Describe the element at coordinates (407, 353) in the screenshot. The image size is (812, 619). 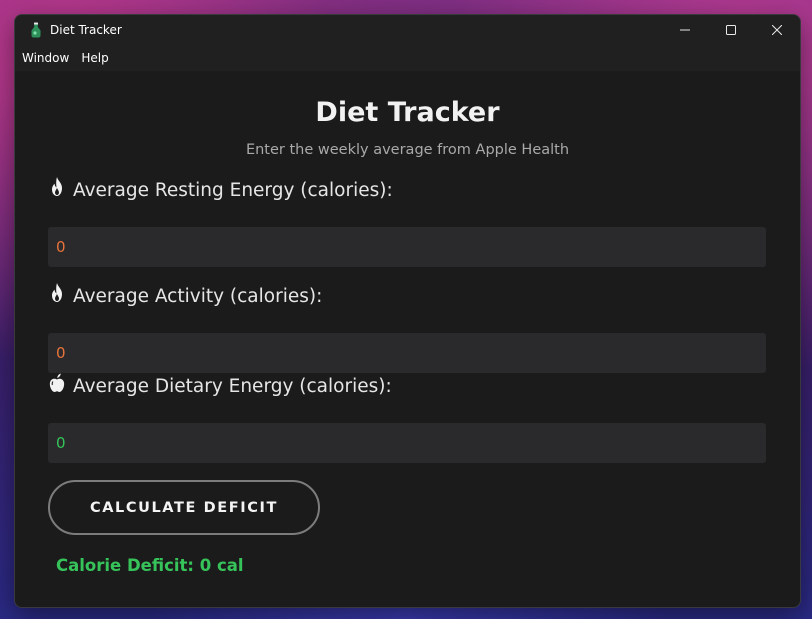
I see `activity-input: 0` at that location.